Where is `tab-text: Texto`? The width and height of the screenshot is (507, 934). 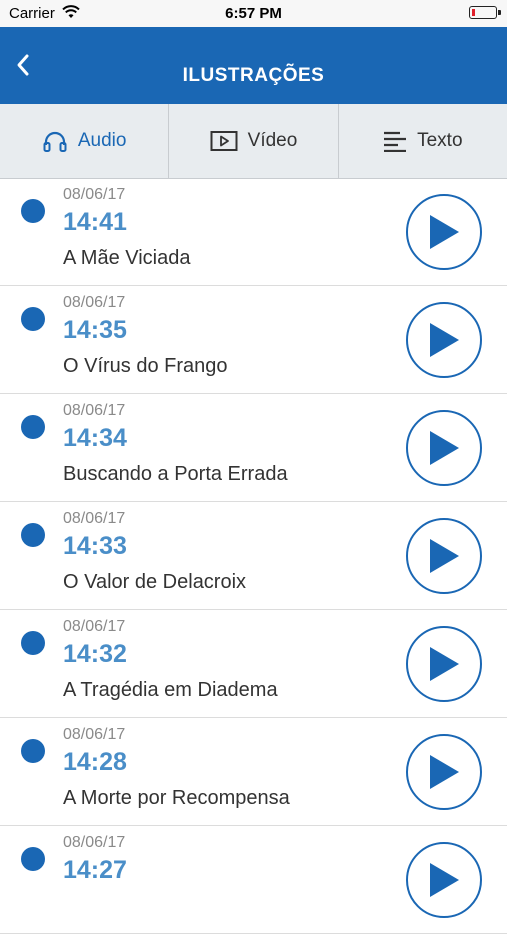 tab-text: Texto is located at coordinates (423, 141).